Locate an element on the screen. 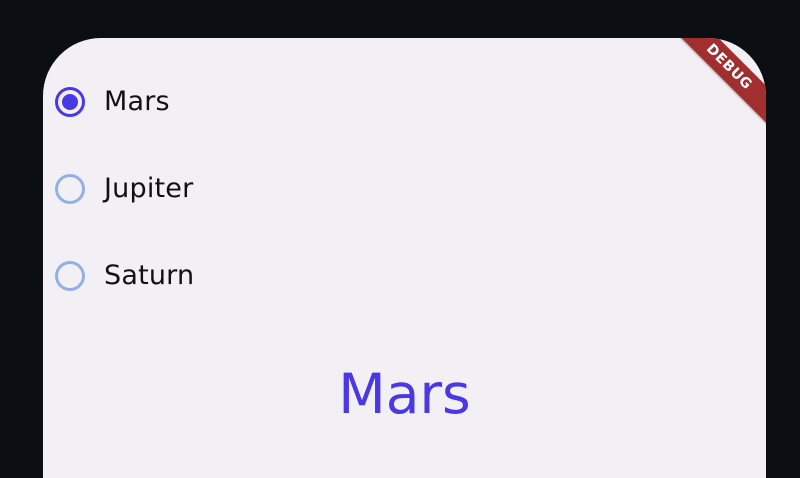 Image resolution: width=800 pixels, height=478 pixels. radio-label: Jupiter is located at coordinates (149, 188).